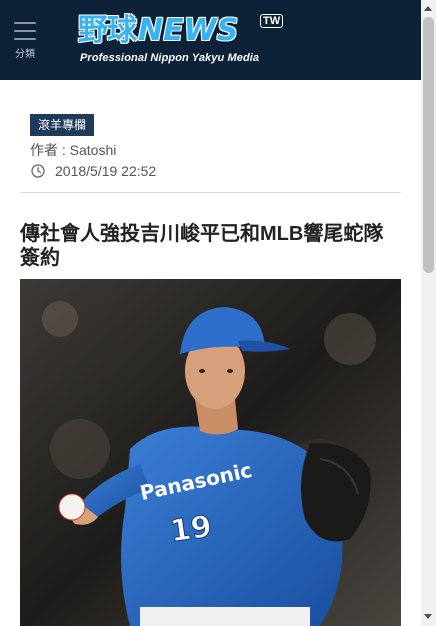  What do you see at coordinates (170, 58) in the screenshot?
I see `logo-subtitle: Professional Nippon Yakyu Media` at bounding box center [170, 58].